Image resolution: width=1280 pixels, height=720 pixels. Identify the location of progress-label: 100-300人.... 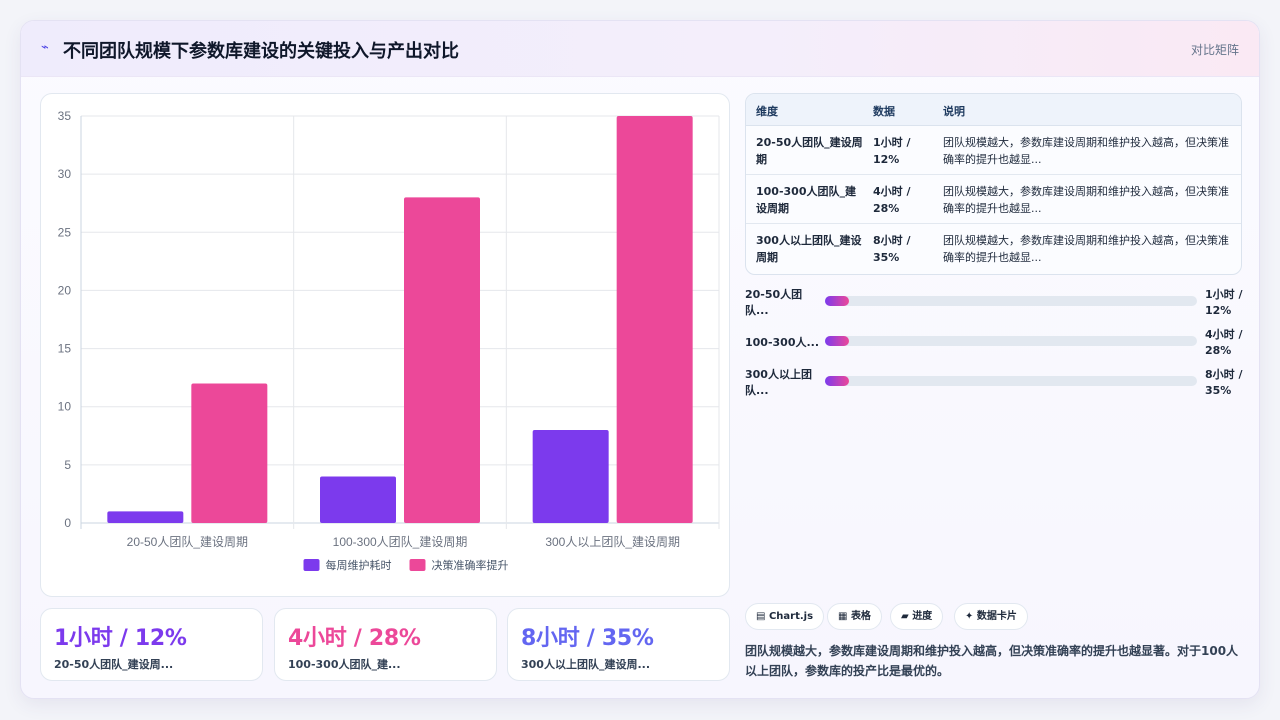
(782, 342).